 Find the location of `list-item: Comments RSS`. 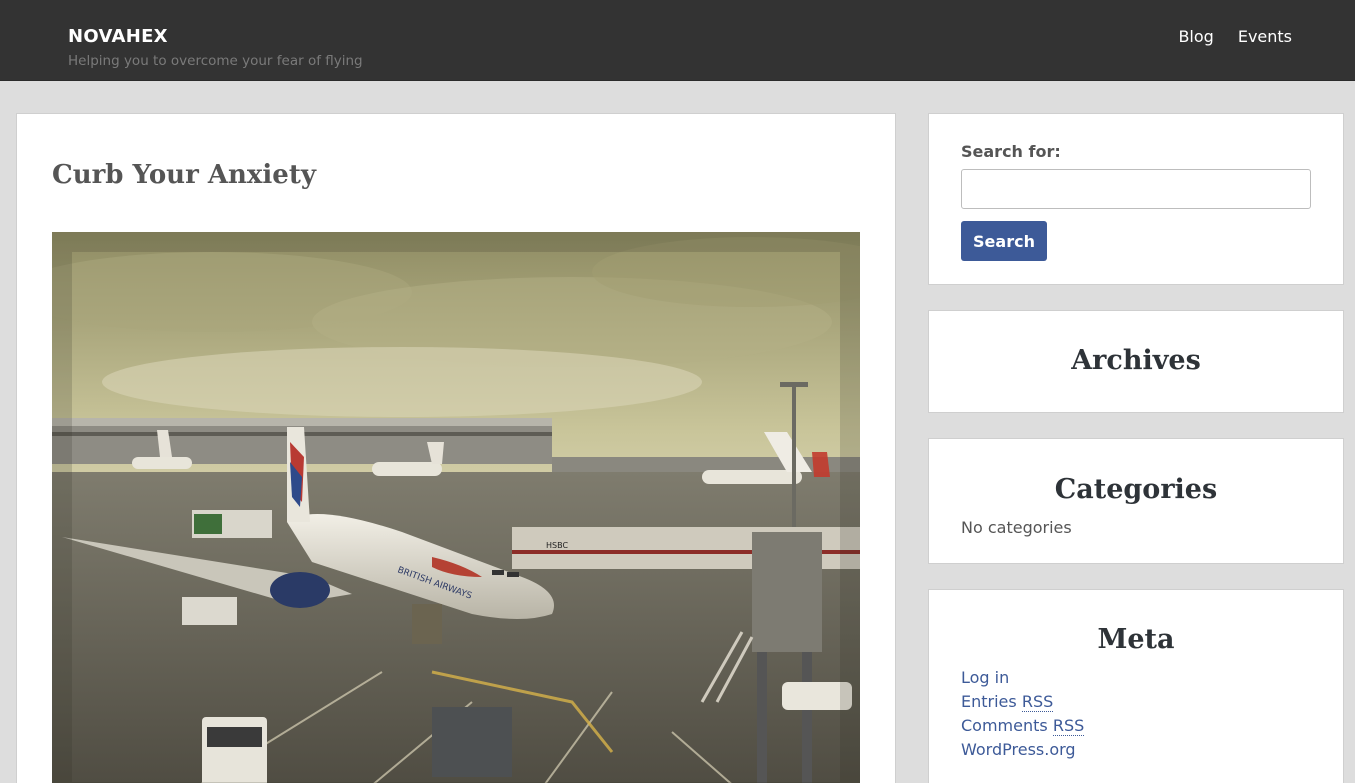

list-item: Comments RSS is located at coordinates (1023, 728).